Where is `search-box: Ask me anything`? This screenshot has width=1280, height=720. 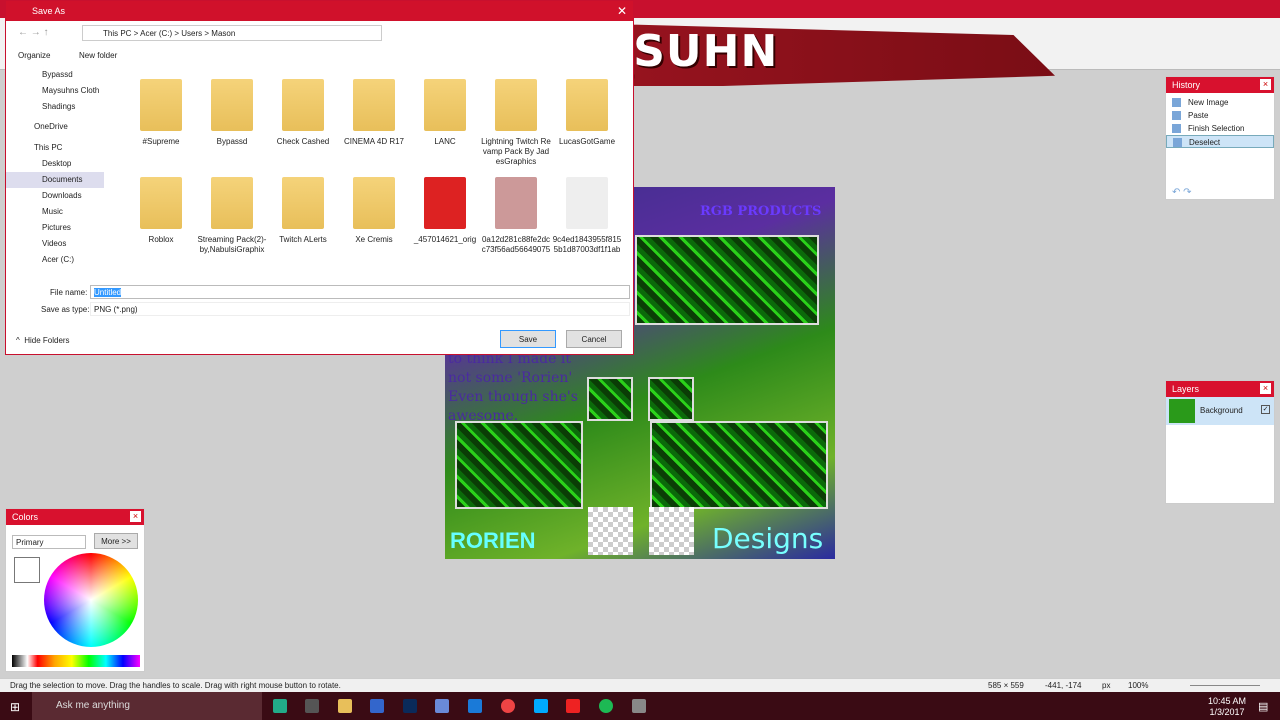
search-box: Ask me anything is located at coordinates (147, 706).